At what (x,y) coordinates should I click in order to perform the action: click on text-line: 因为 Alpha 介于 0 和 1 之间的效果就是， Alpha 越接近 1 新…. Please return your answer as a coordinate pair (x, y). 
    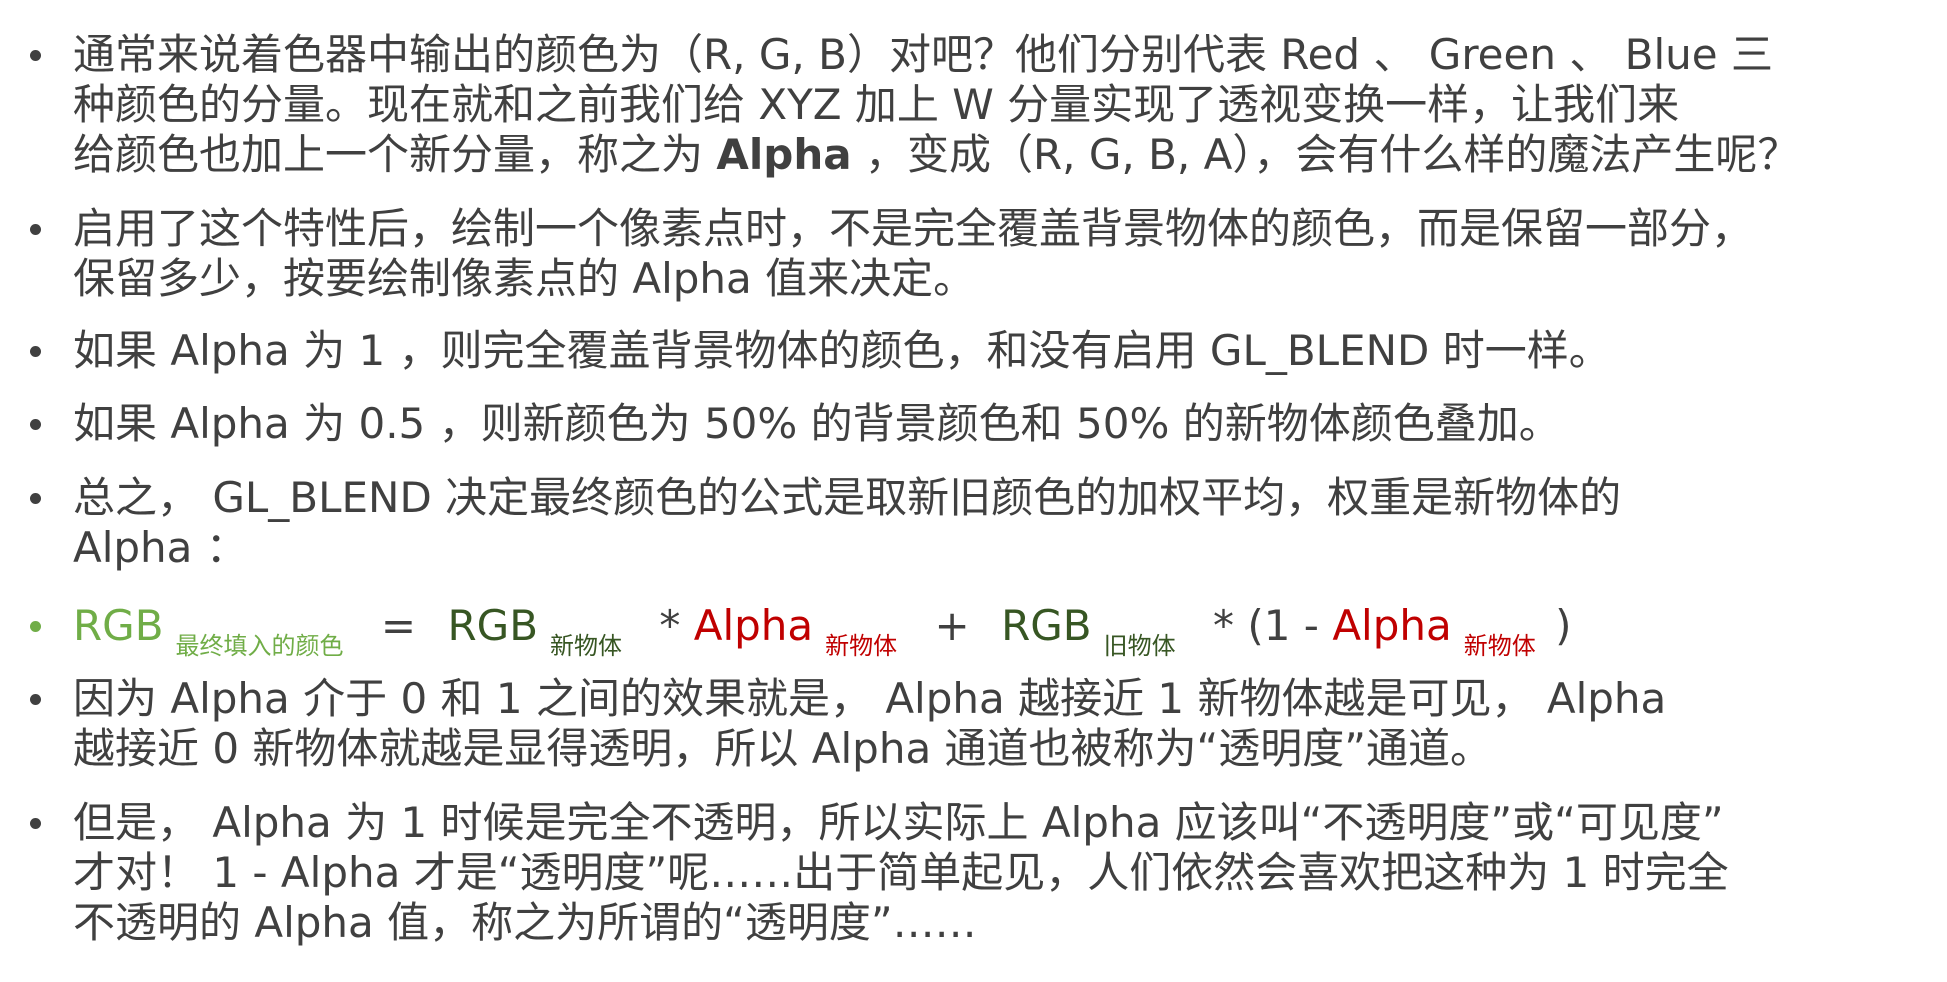
    Looking at the image, I should click on (870, 698).